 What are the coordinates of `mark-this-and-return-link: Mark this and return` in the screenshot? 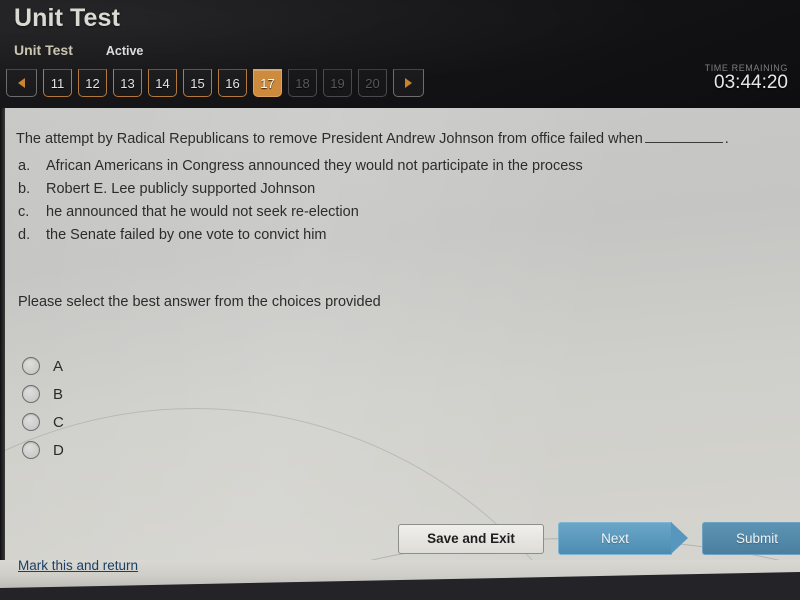 It's located at (78, 565).